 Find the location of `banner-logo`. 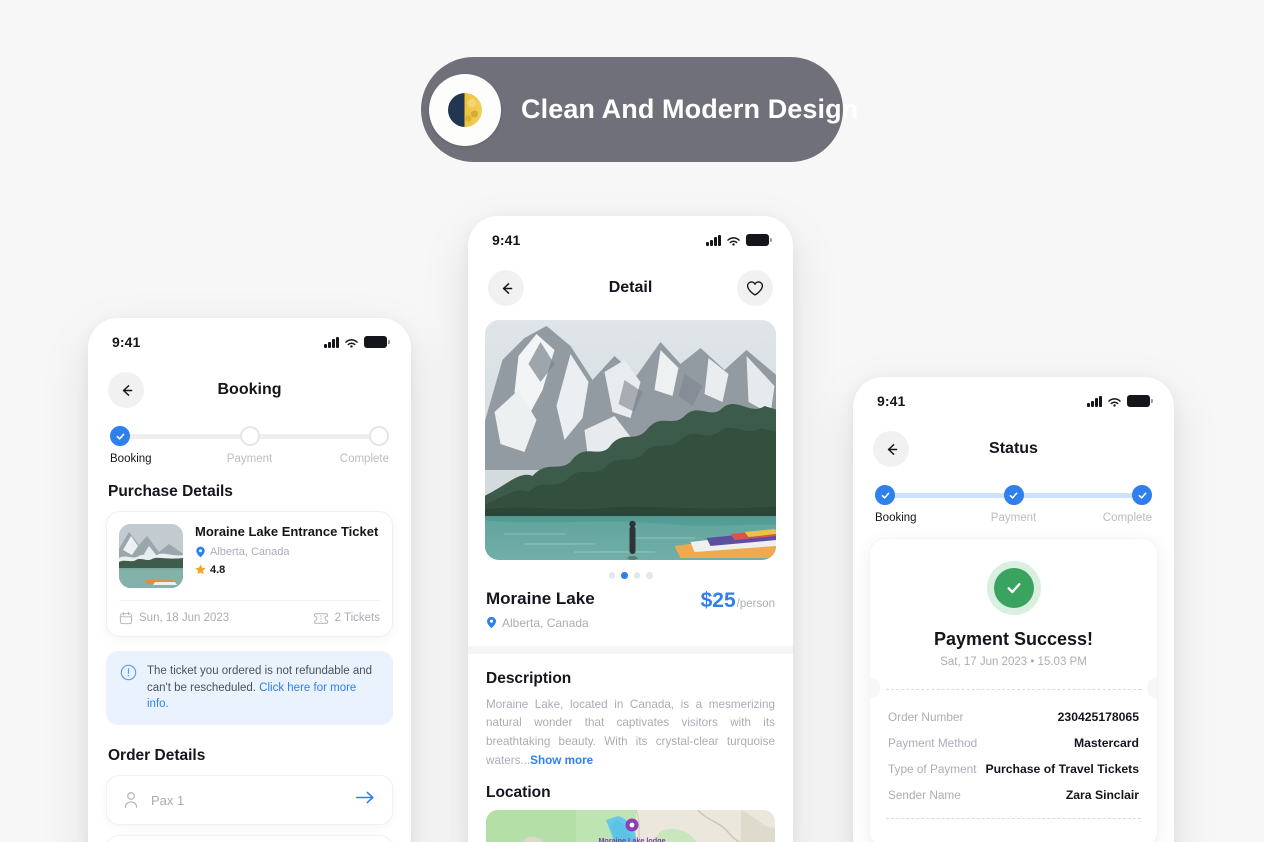

banner-logo is located at coordinates (465, 109).